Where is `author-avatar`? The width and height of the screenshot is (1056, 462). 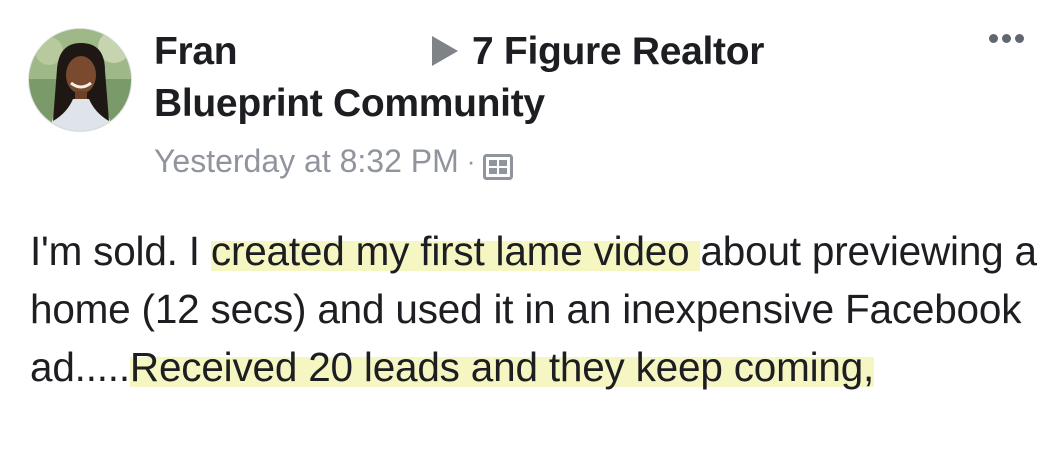
author-avatar is located at coordinates (80, 80).